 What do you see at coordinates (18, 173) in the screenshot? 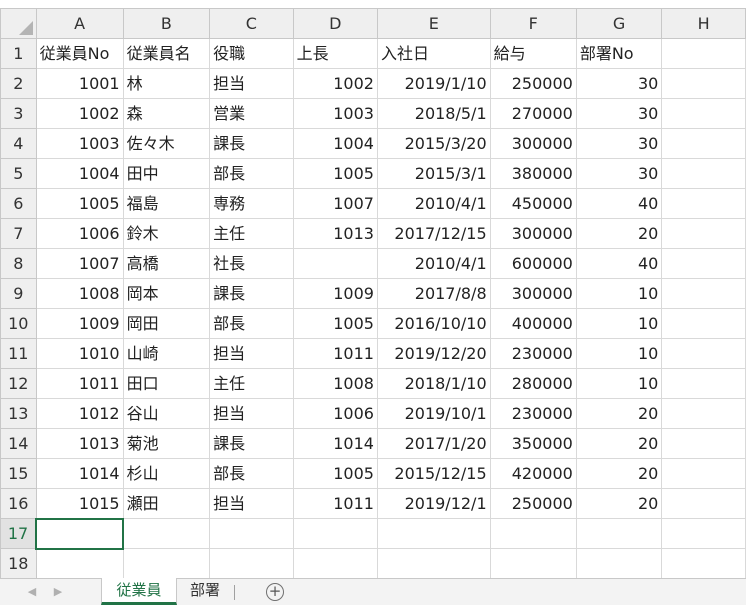
I see `row-header: 5` at bounding box center [18, 173].